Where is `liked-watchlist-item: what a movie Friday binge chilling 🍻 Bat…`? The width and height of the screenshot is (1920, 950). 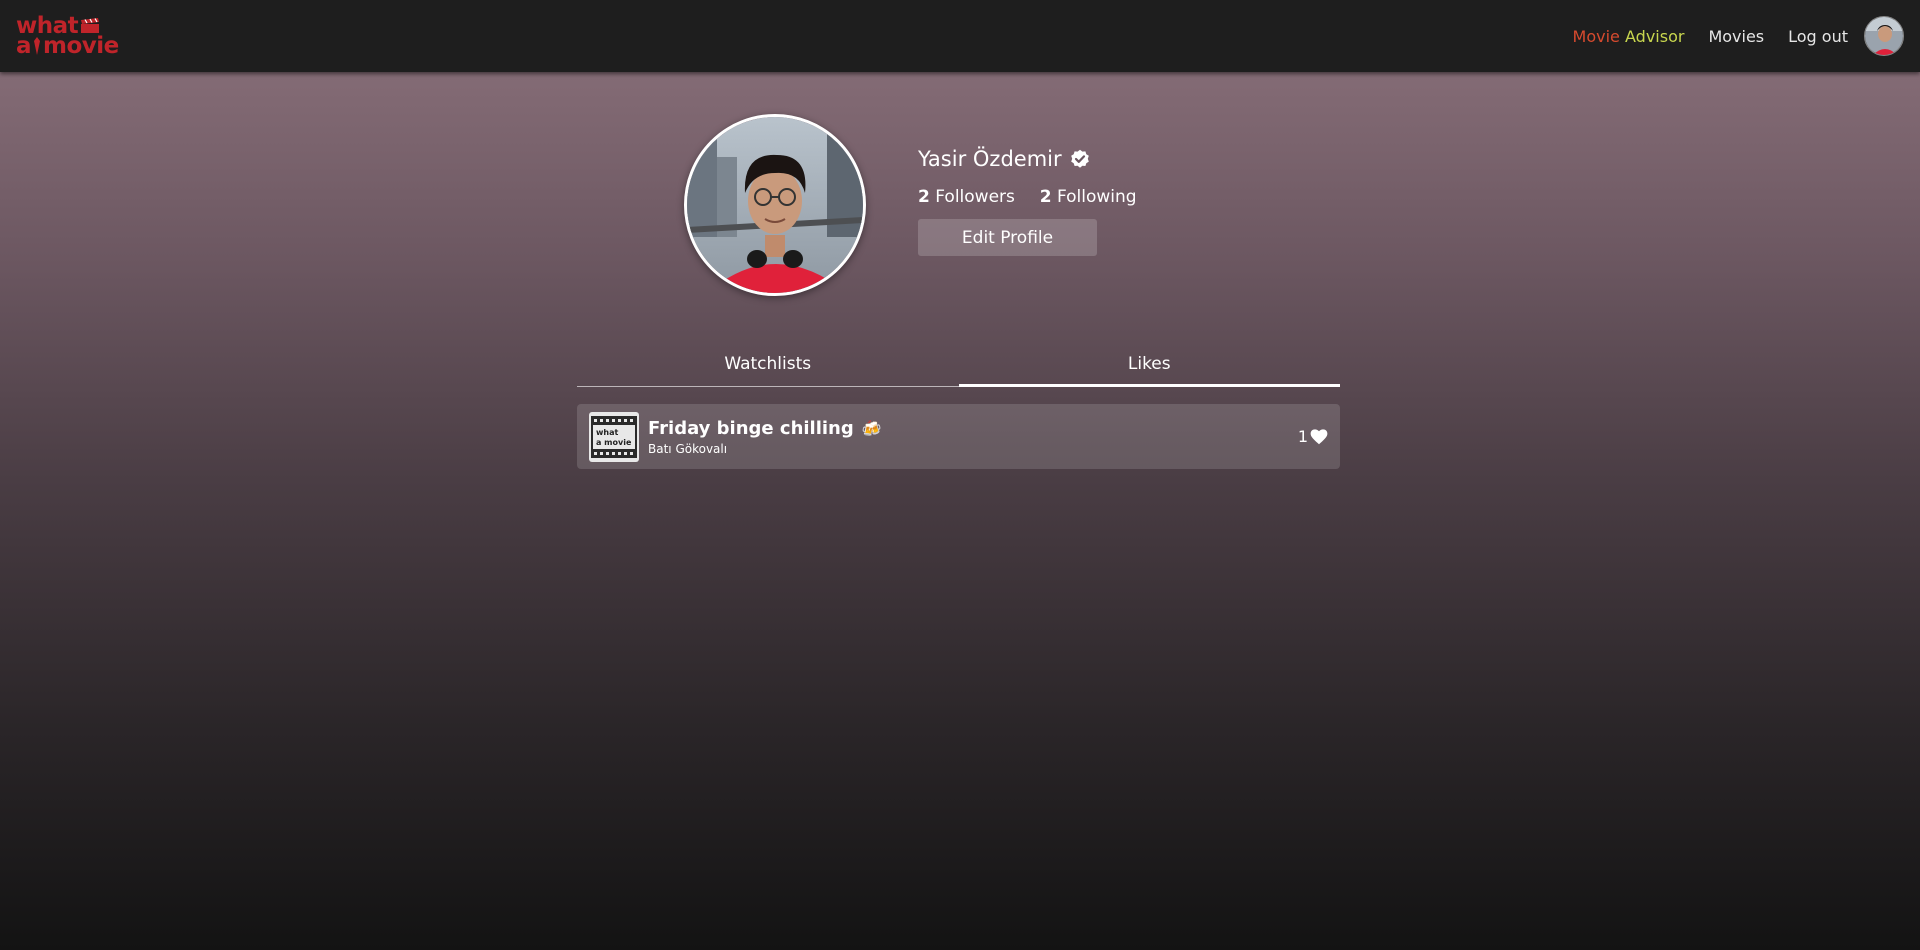
liked-watchlist-item: what a movie Friday binge chilling 🍻 Bat… is located at coordinates (958, 436).